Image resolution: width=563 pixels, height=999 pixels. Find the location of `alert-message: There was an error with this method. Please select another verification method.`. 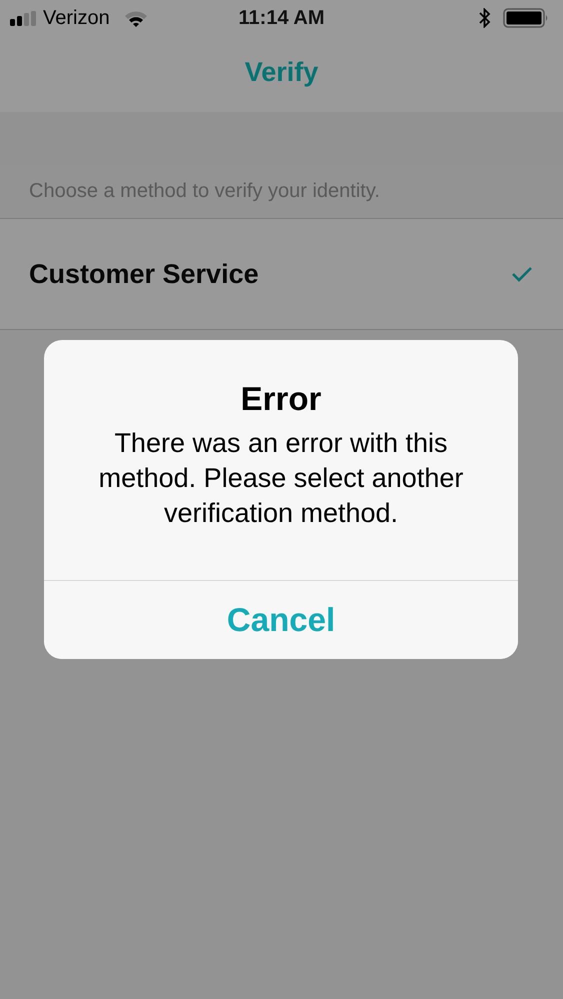

alert-message: There was an error with this method. Please select another verification method. is located at coordinates (281, 478).